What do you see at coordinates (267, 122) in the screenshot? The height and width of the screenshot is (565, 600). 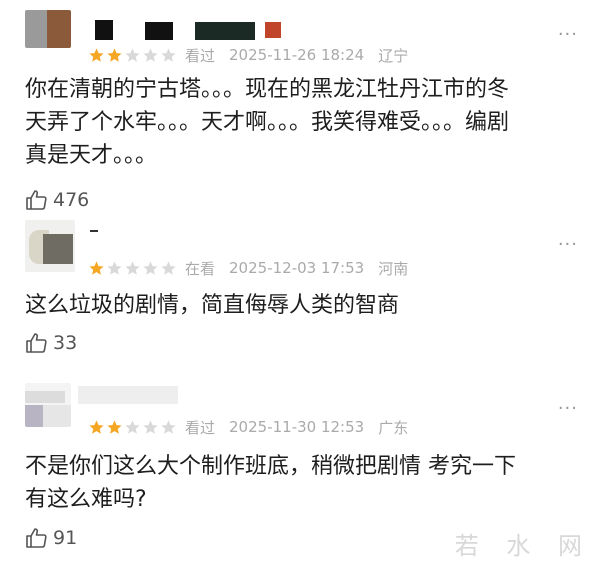 I see `comment-line: 天弄了个水牢。。。天才啊。。。我笑得难受。。。编剧` at bounding box center [267, 122].